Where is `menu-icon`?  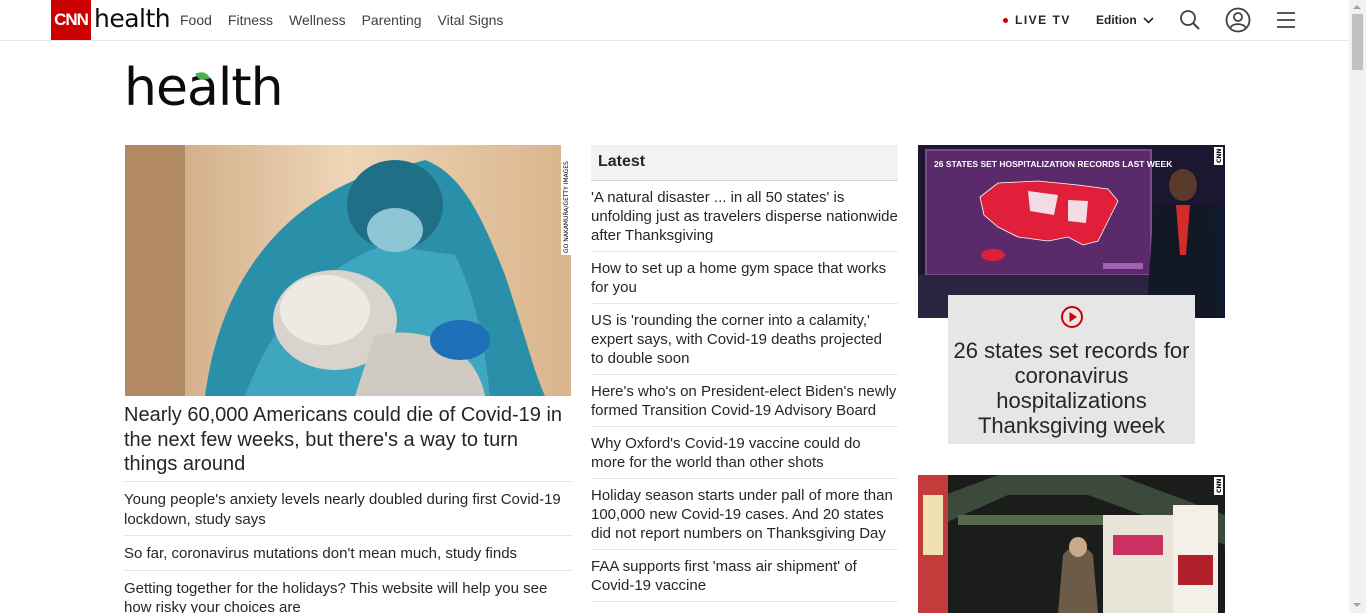 menu-icon is located at coordinates (1287, 20).